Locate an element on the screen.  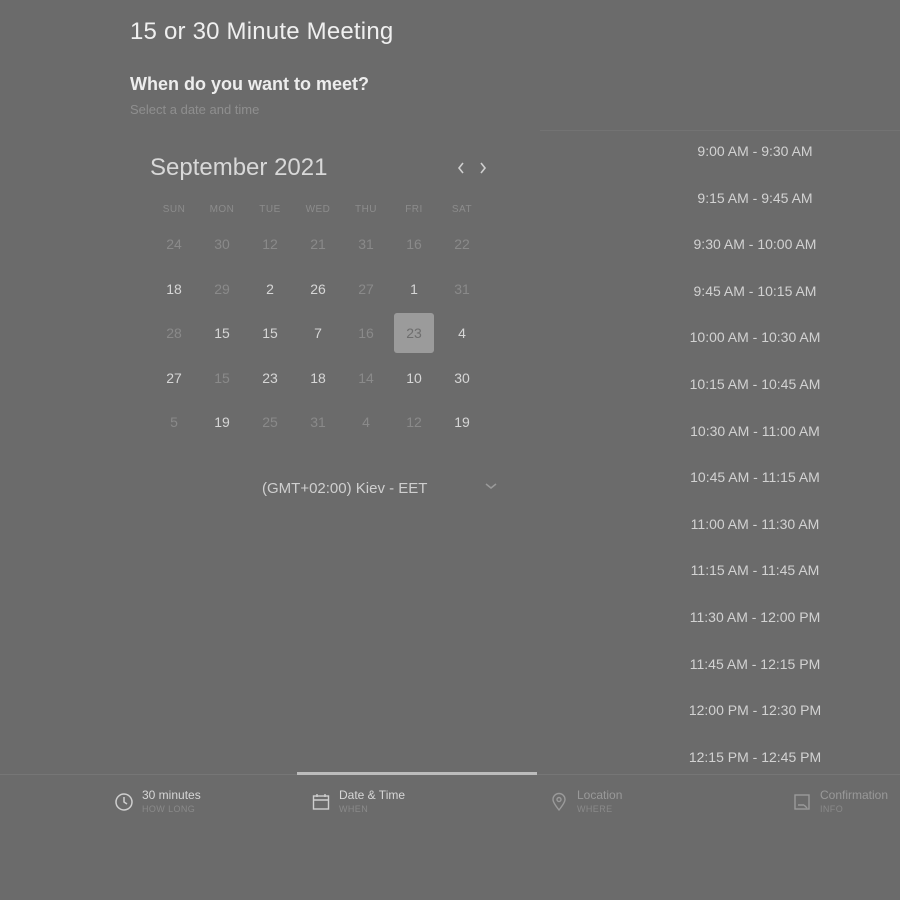
clock-icon is located at coordinates (124, 802).